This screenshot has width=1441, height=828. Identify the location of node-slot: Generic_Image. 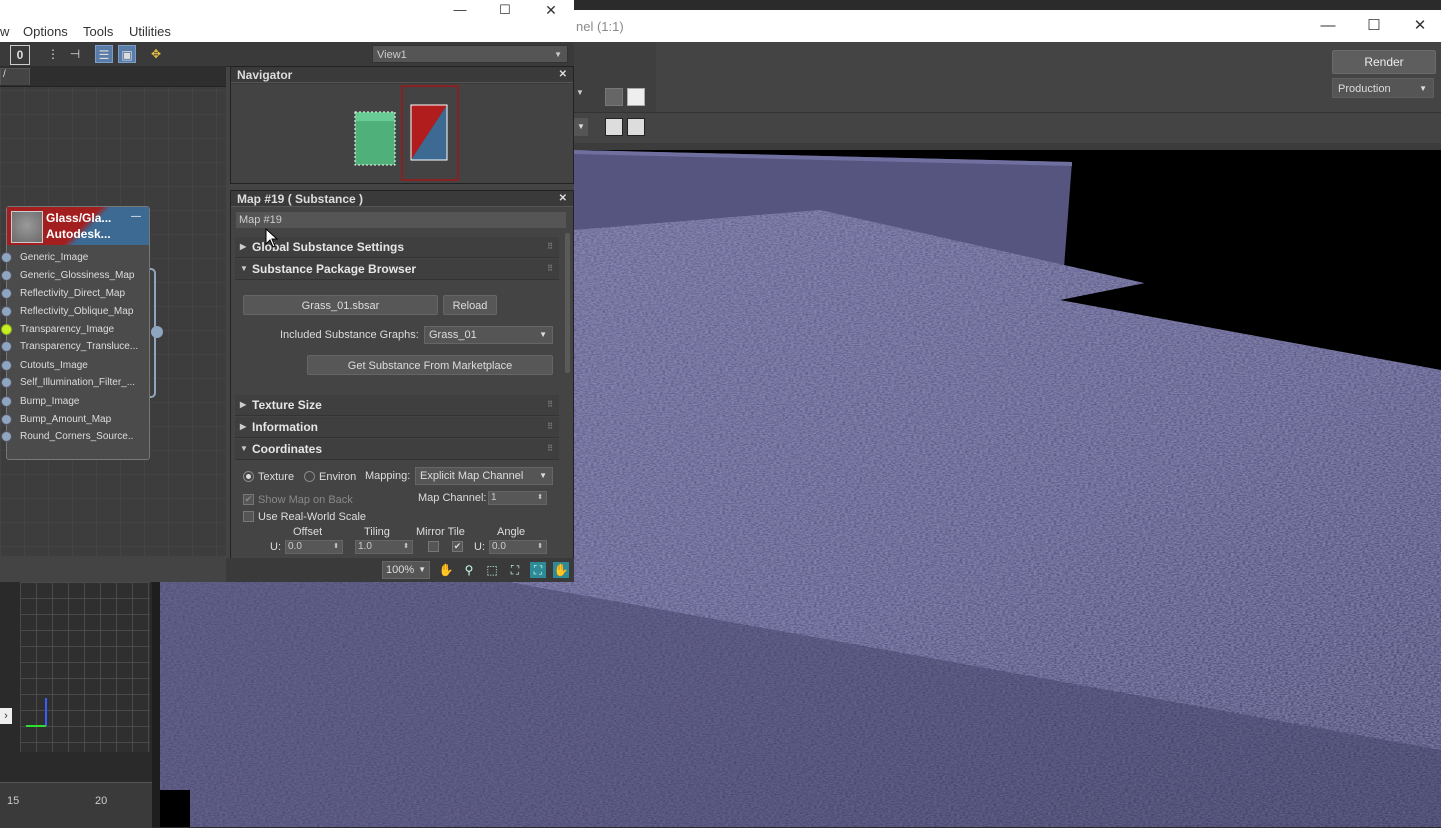
(75, 258).